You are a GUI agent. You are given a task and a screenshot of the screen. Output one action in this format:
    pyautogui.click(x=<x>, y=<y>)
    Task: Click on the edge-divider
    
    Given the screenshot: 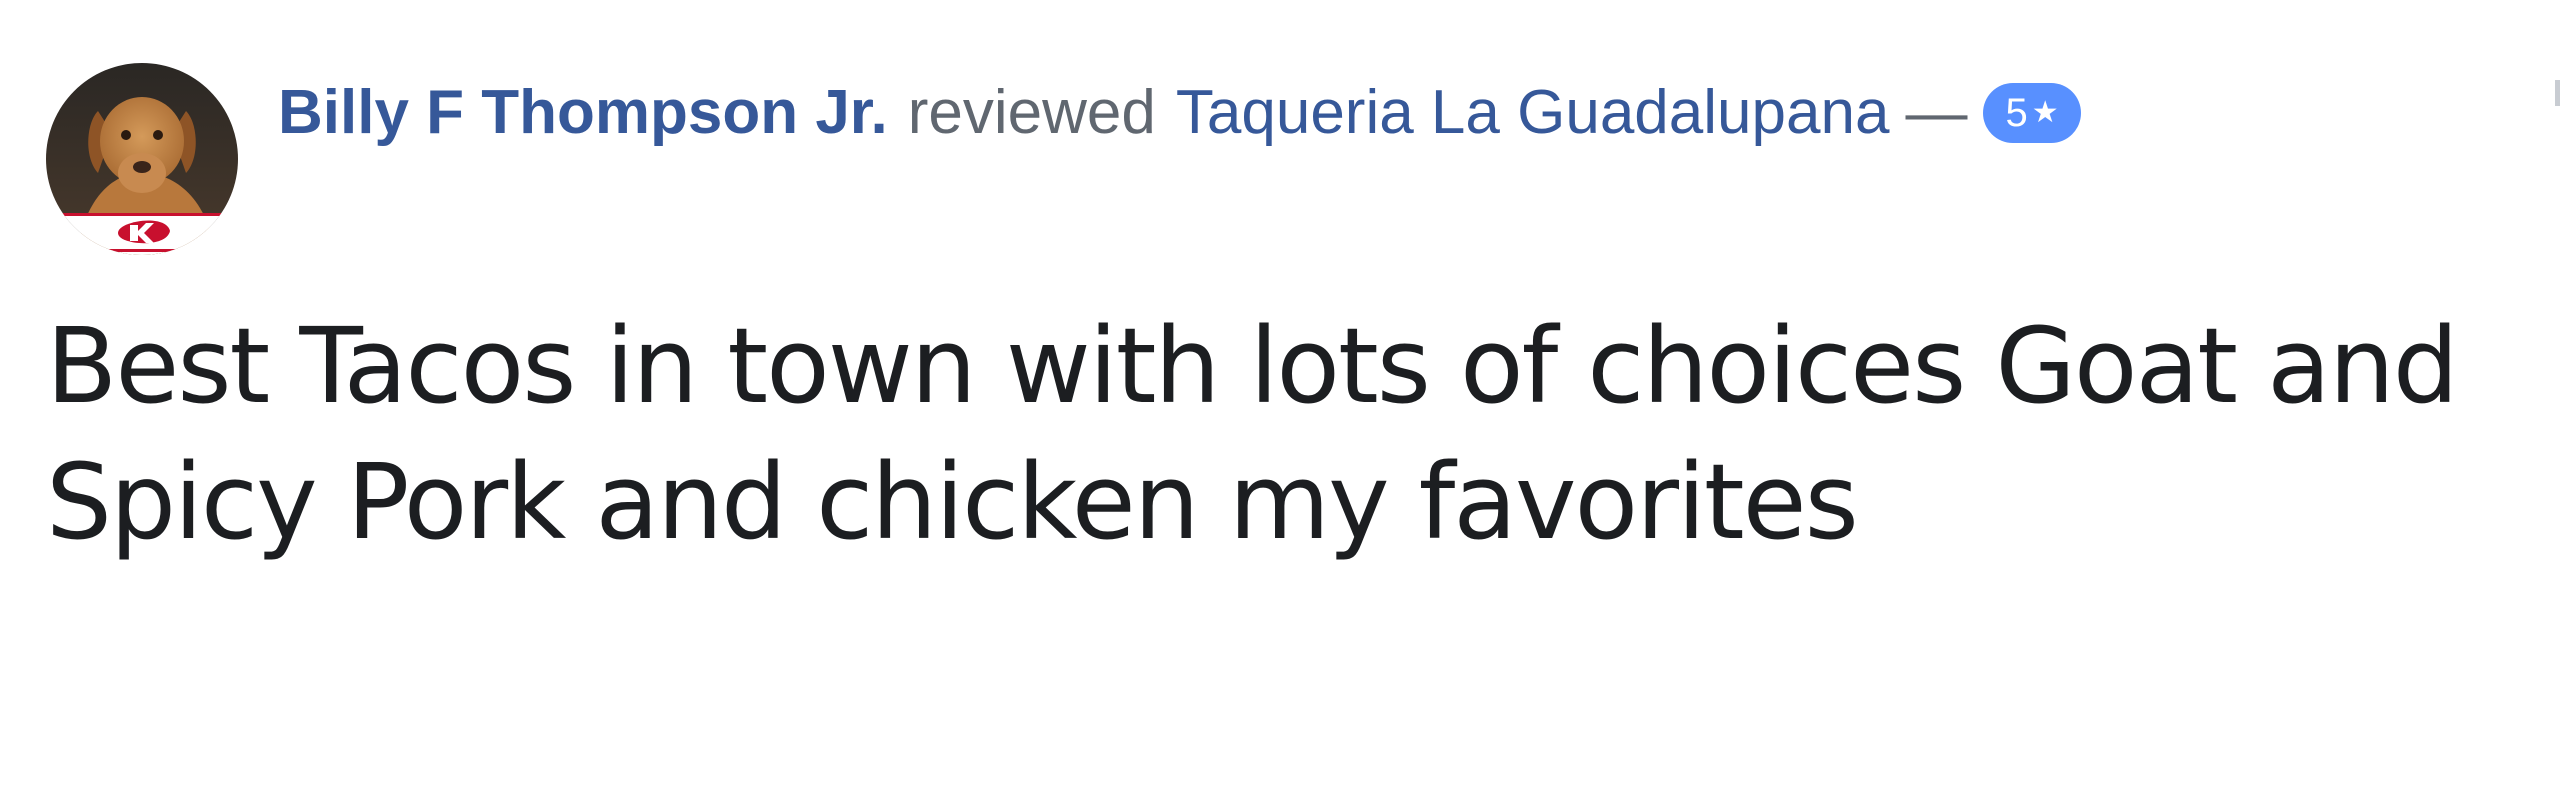 What is the action you would take?
    pyautogui.click(x=2557, y=93)
    